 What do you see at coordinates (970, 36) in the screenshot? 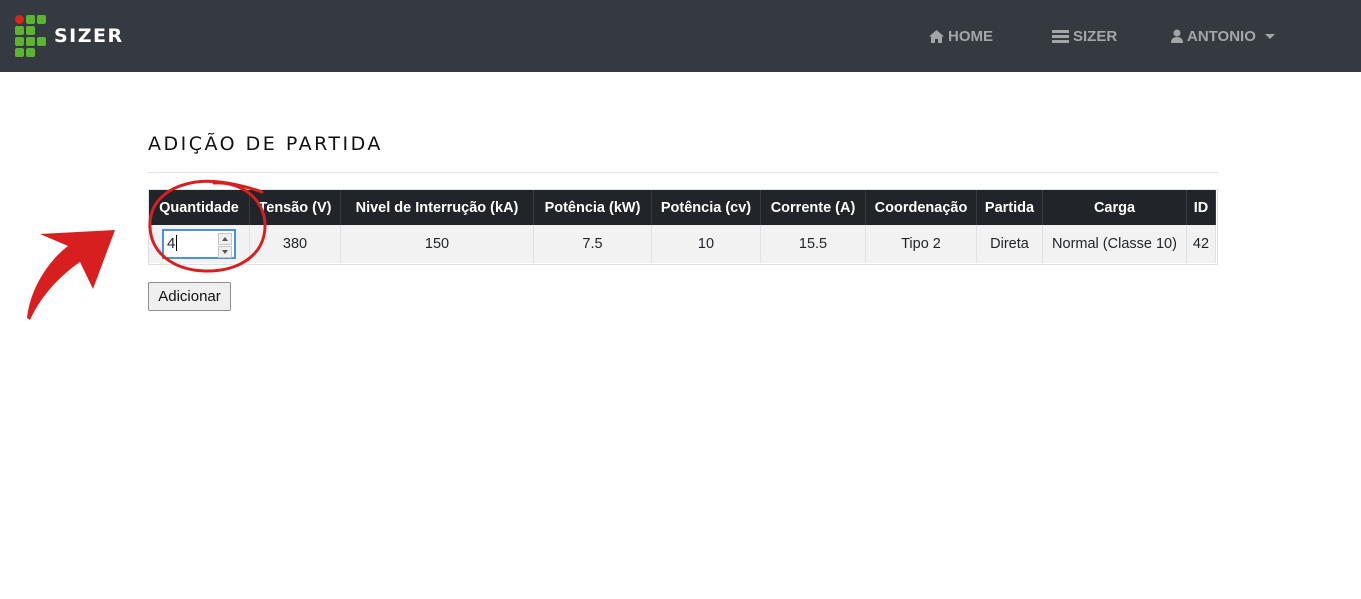
I see `nav-home-label: HOME` at bounding box center [970, 36].